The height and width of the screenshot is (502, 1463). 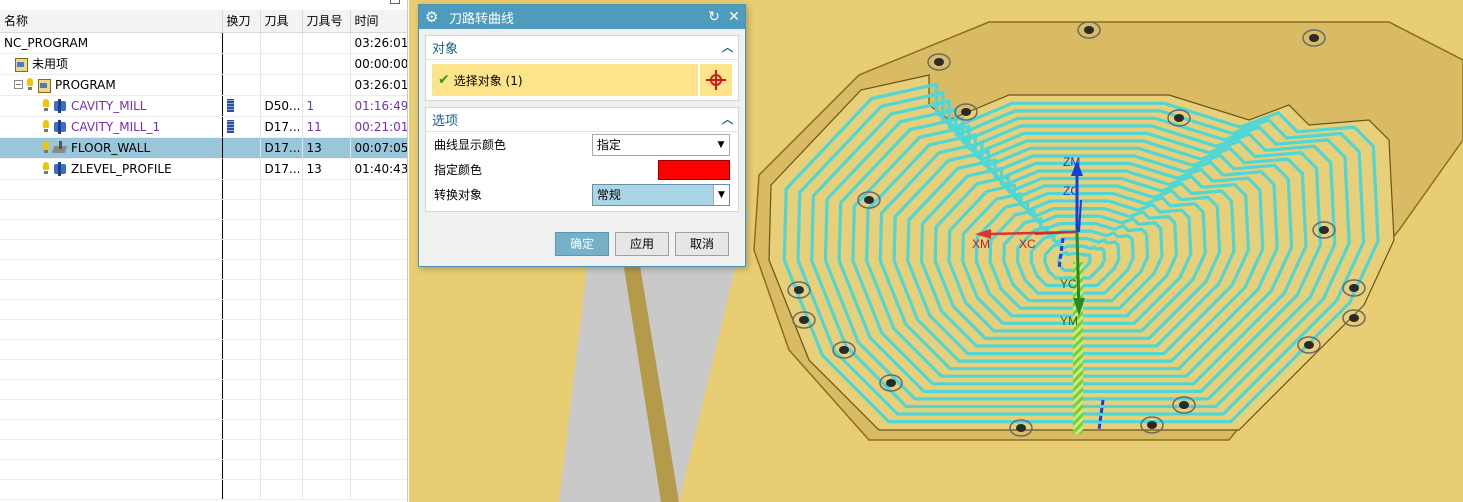 I want to click on table-row: CAVITY_MILL D50... 1 01:16:49, so click(x=203, y=106).